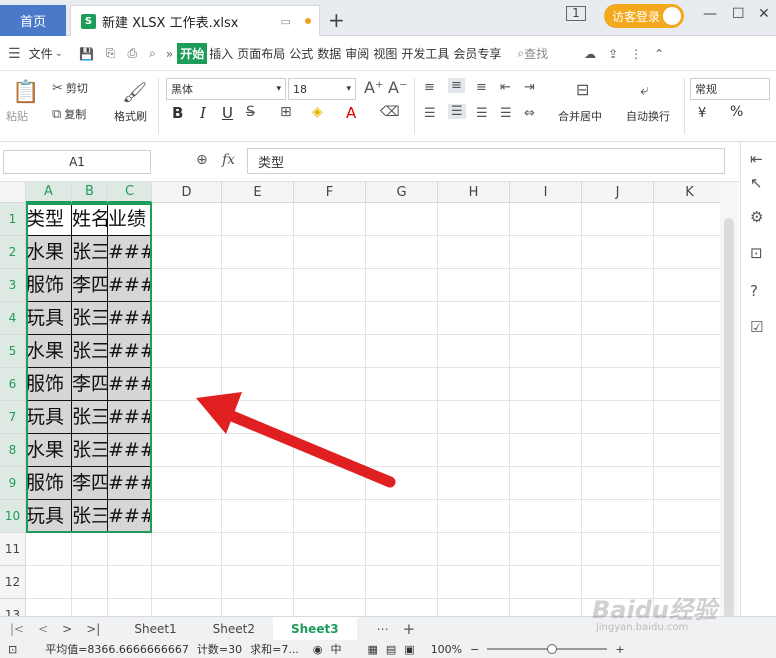 This screenshot has height=658, width=776. I want to click on fx-icon: fx, so click(228, 160).